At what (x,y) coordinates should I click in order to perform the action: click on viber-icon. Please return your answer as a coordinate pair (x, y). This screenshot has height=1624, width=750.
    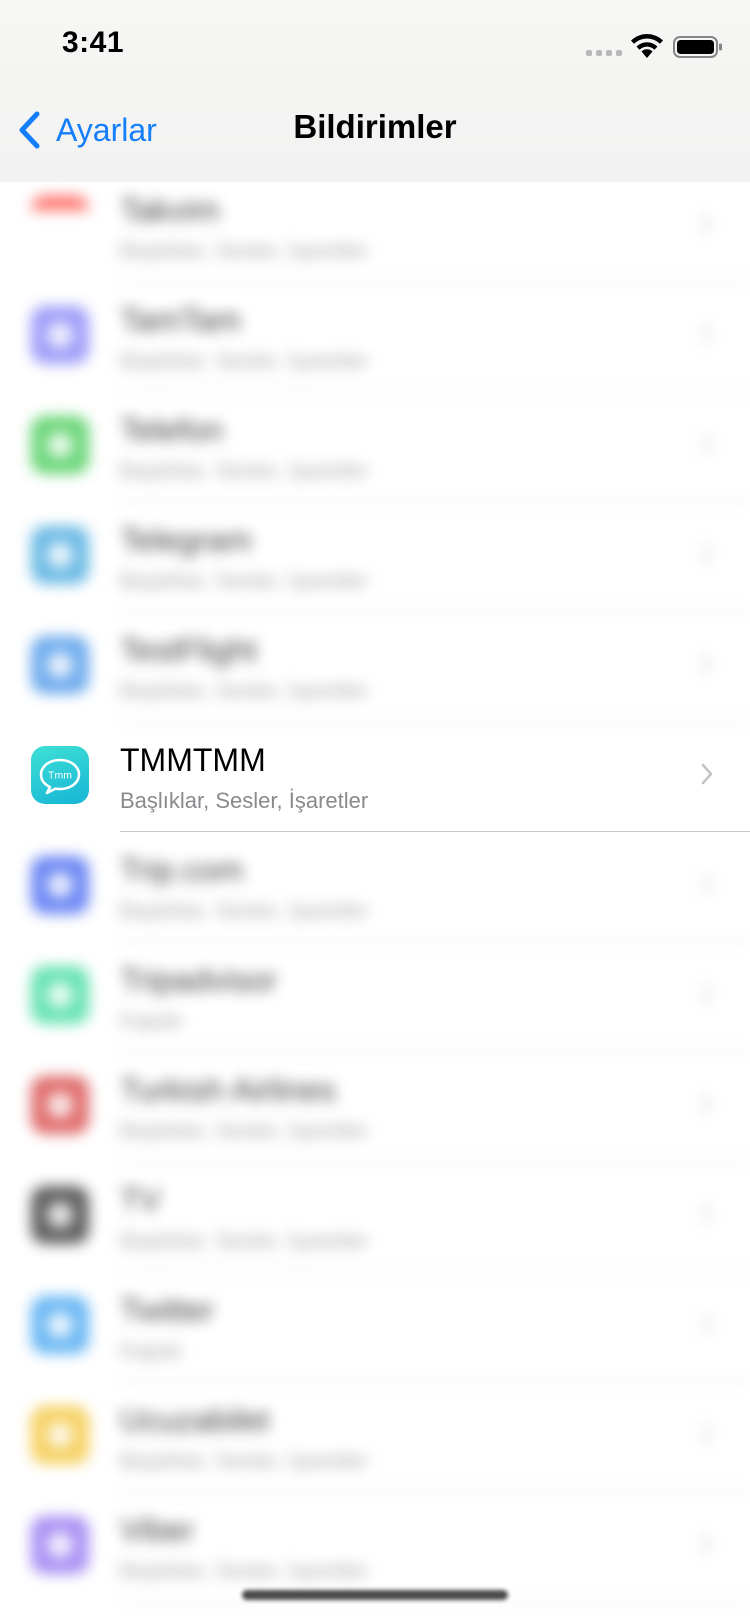
    Looking at the image, I should click on (60, 1545).